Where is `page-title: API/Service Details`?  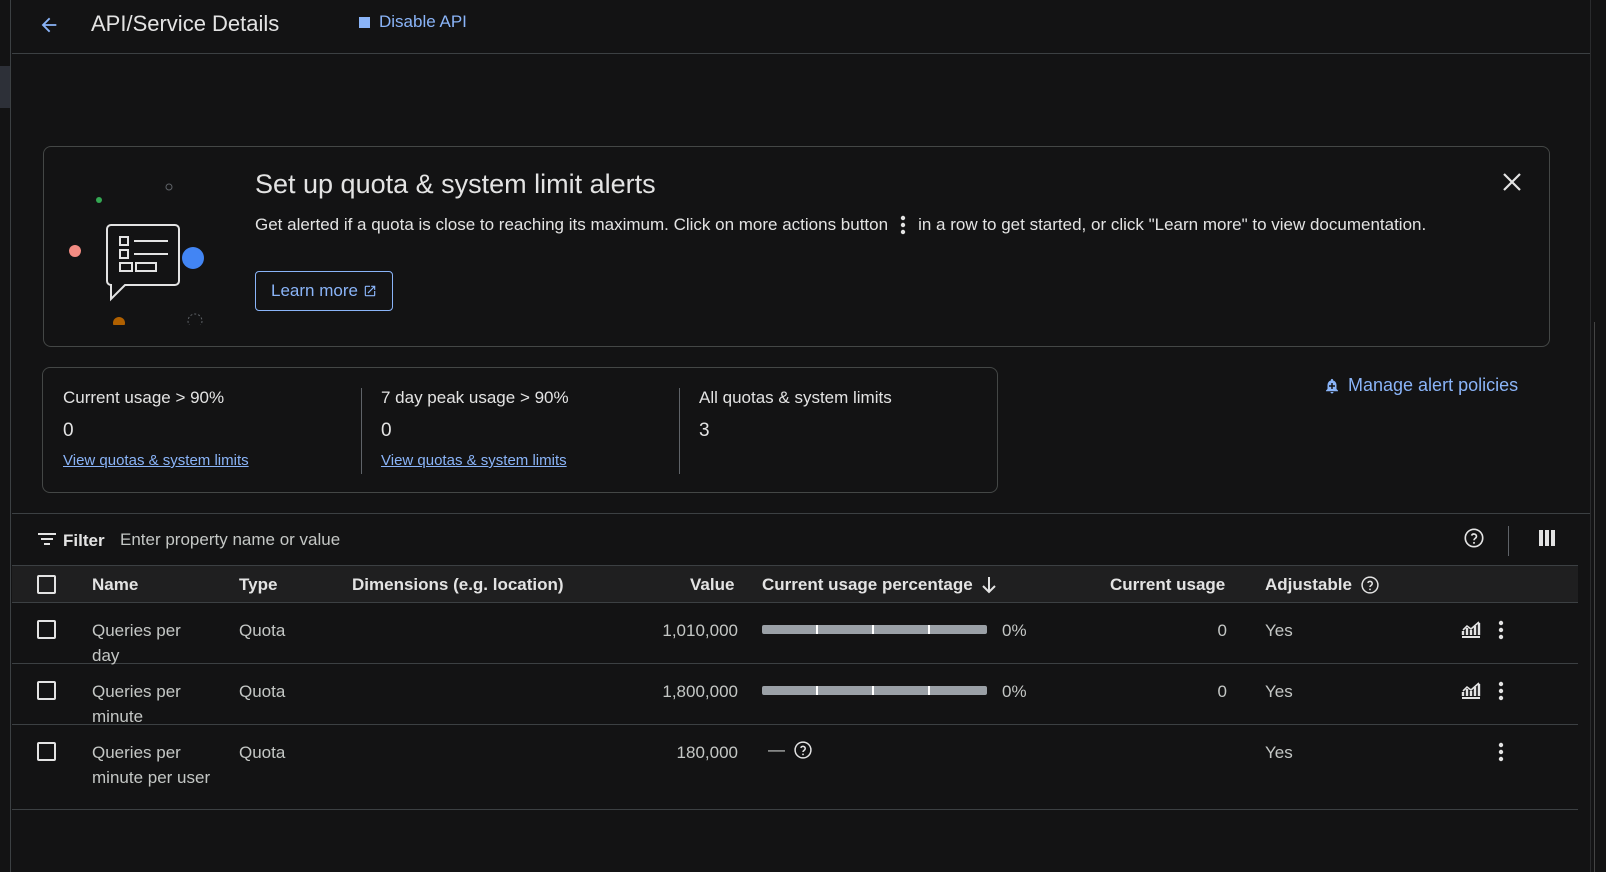
page-title: API/Service Details is located at coordinates (185, 23).